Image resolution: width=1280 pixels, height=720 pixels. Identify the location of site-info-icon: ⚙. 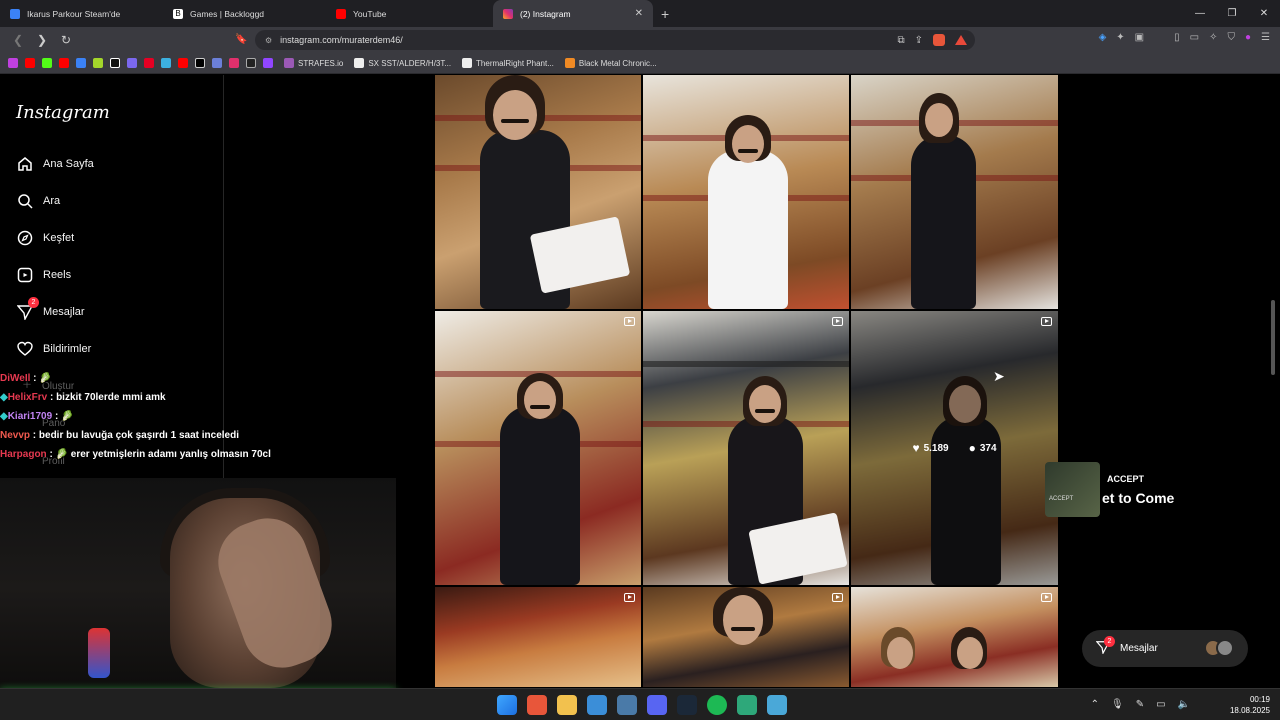
(268, 40).